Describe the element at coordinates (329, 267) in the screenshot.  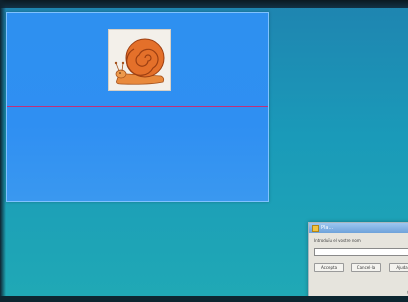
I see `accept-button: Accepta` at that location.